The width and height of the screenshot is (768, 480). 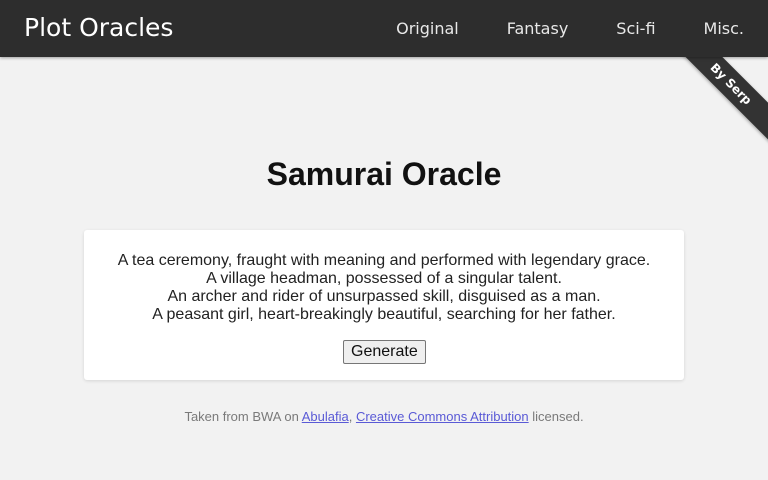 I want to click on nav-link-sci-fi: Sci-fi, so click(x=635, y=28).